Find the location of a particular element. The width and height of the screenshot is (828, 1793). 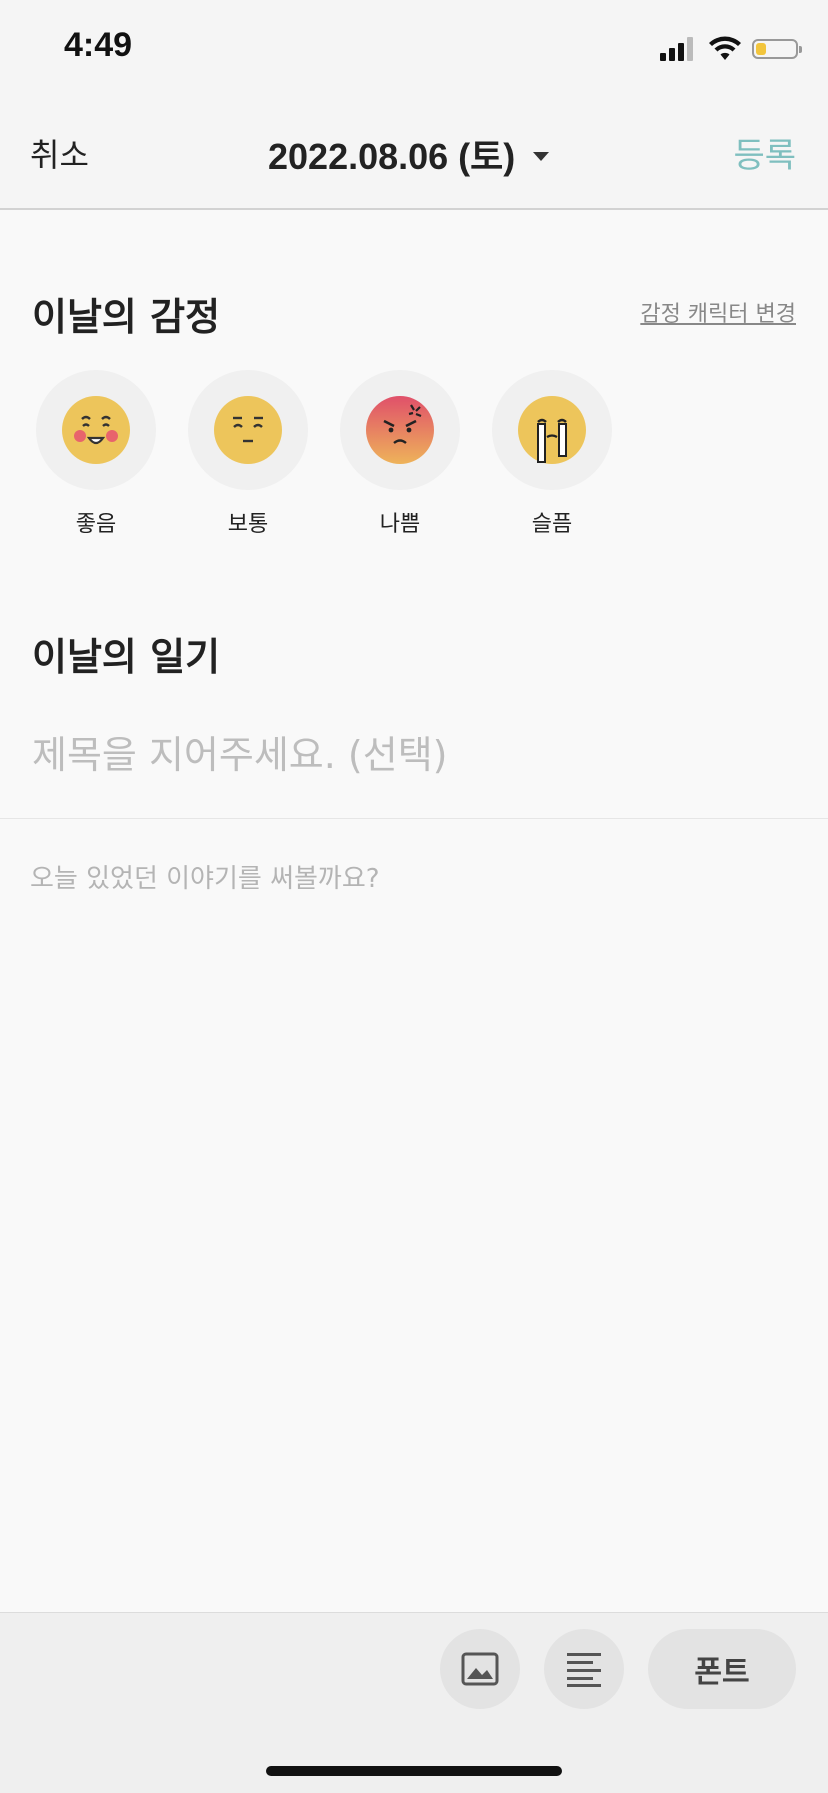

emotion-option-normal: 보통 is located at coordinates (248, 454).